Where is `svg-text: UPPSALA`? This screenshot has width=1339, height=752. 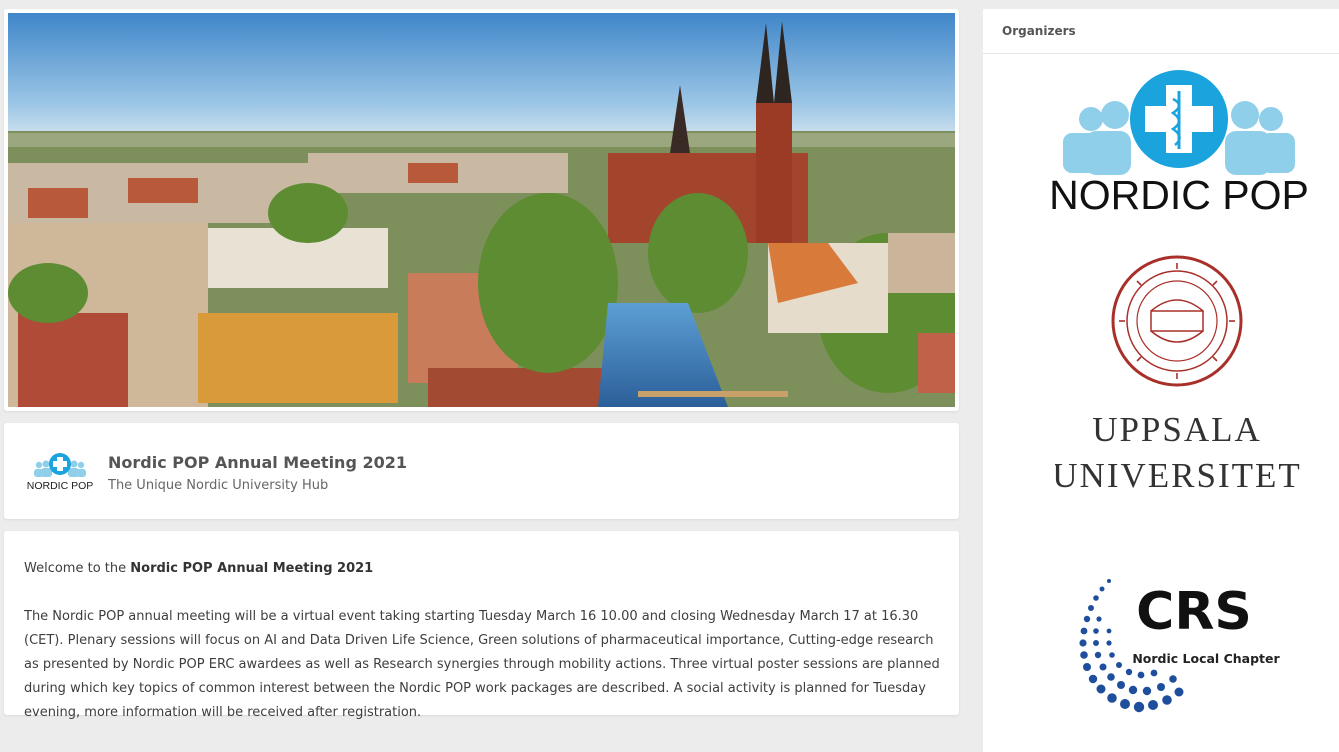
svg-text: UPPSALA is located at coordinates (1177, 429).